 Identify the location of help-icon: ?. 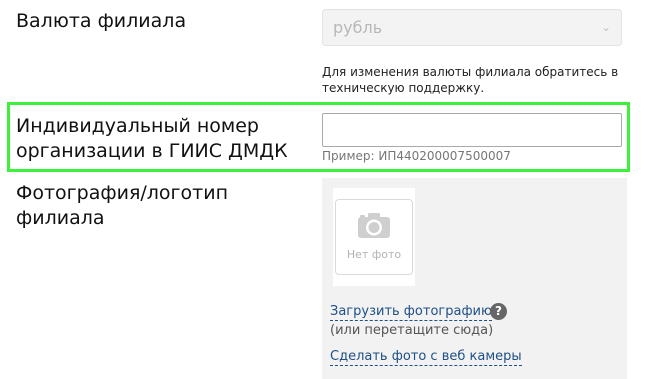
(498, 311).